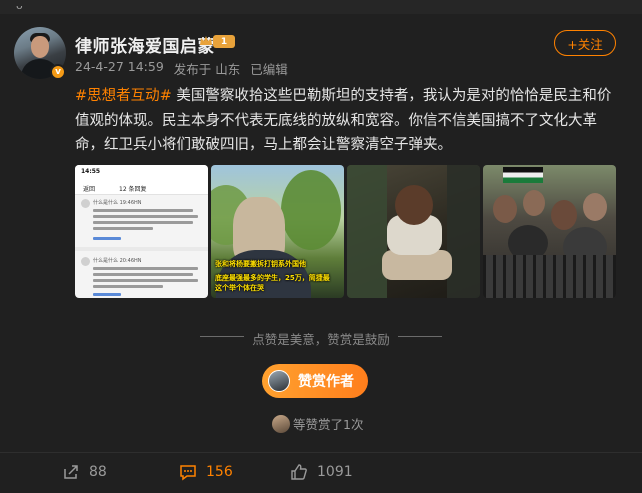 The height and width of the screenshot is (493, 642). Describe the element at coordinates (98, 472) in the screenshot. I see `share-count: 88` at that location.